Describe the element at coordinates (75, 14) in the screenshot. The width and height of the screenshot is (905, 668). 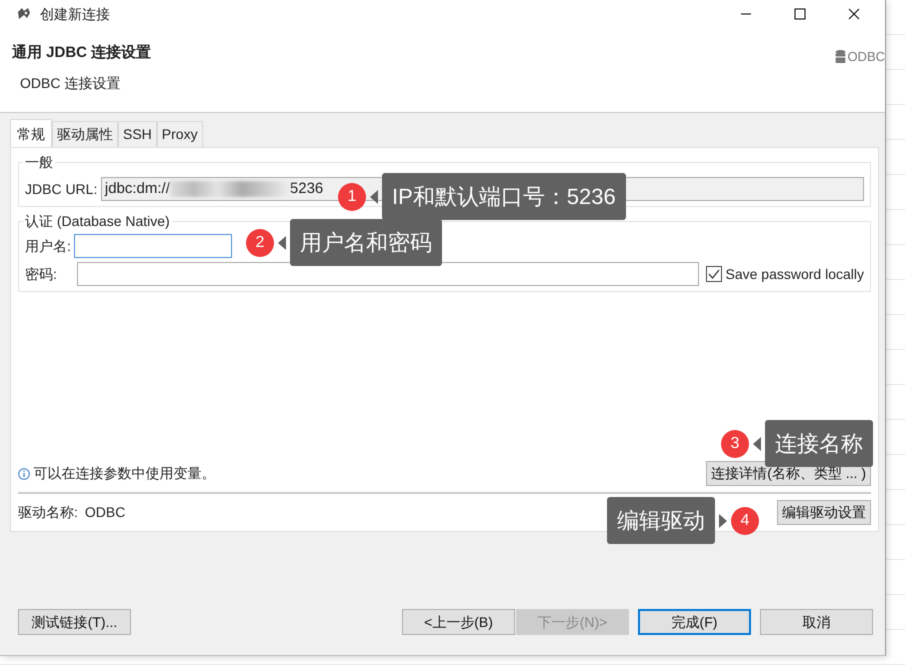
I see `window-title: 创建新连接` at that location.